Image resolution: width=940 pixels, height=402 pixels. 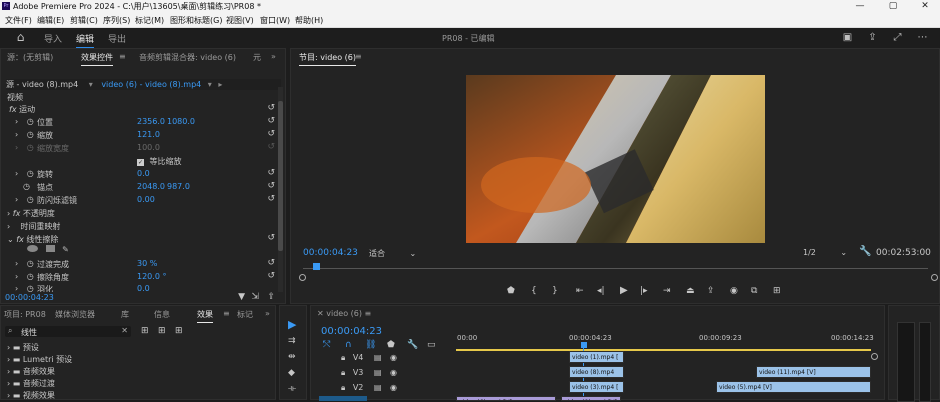 I want to click on expand-icon: ⤢, so click(x=897, y=37).